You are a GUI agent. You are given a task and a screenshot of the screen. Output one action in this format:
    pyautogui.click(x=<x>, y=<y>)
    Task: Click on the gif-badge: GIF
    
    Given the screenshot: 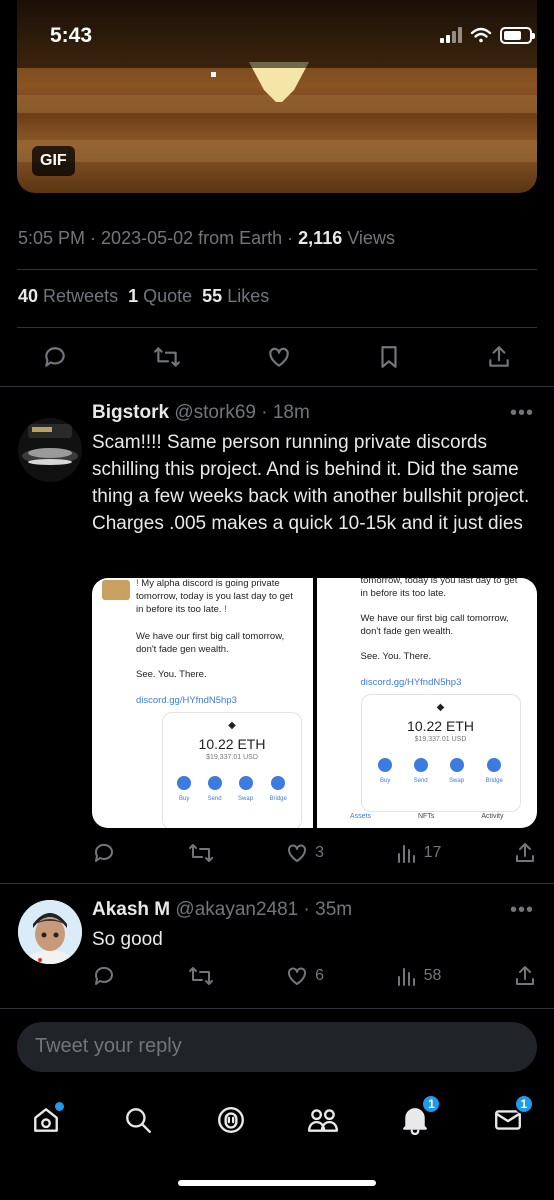 What is the action you would take?
    pyautogui.click(x=53, y=161)
    